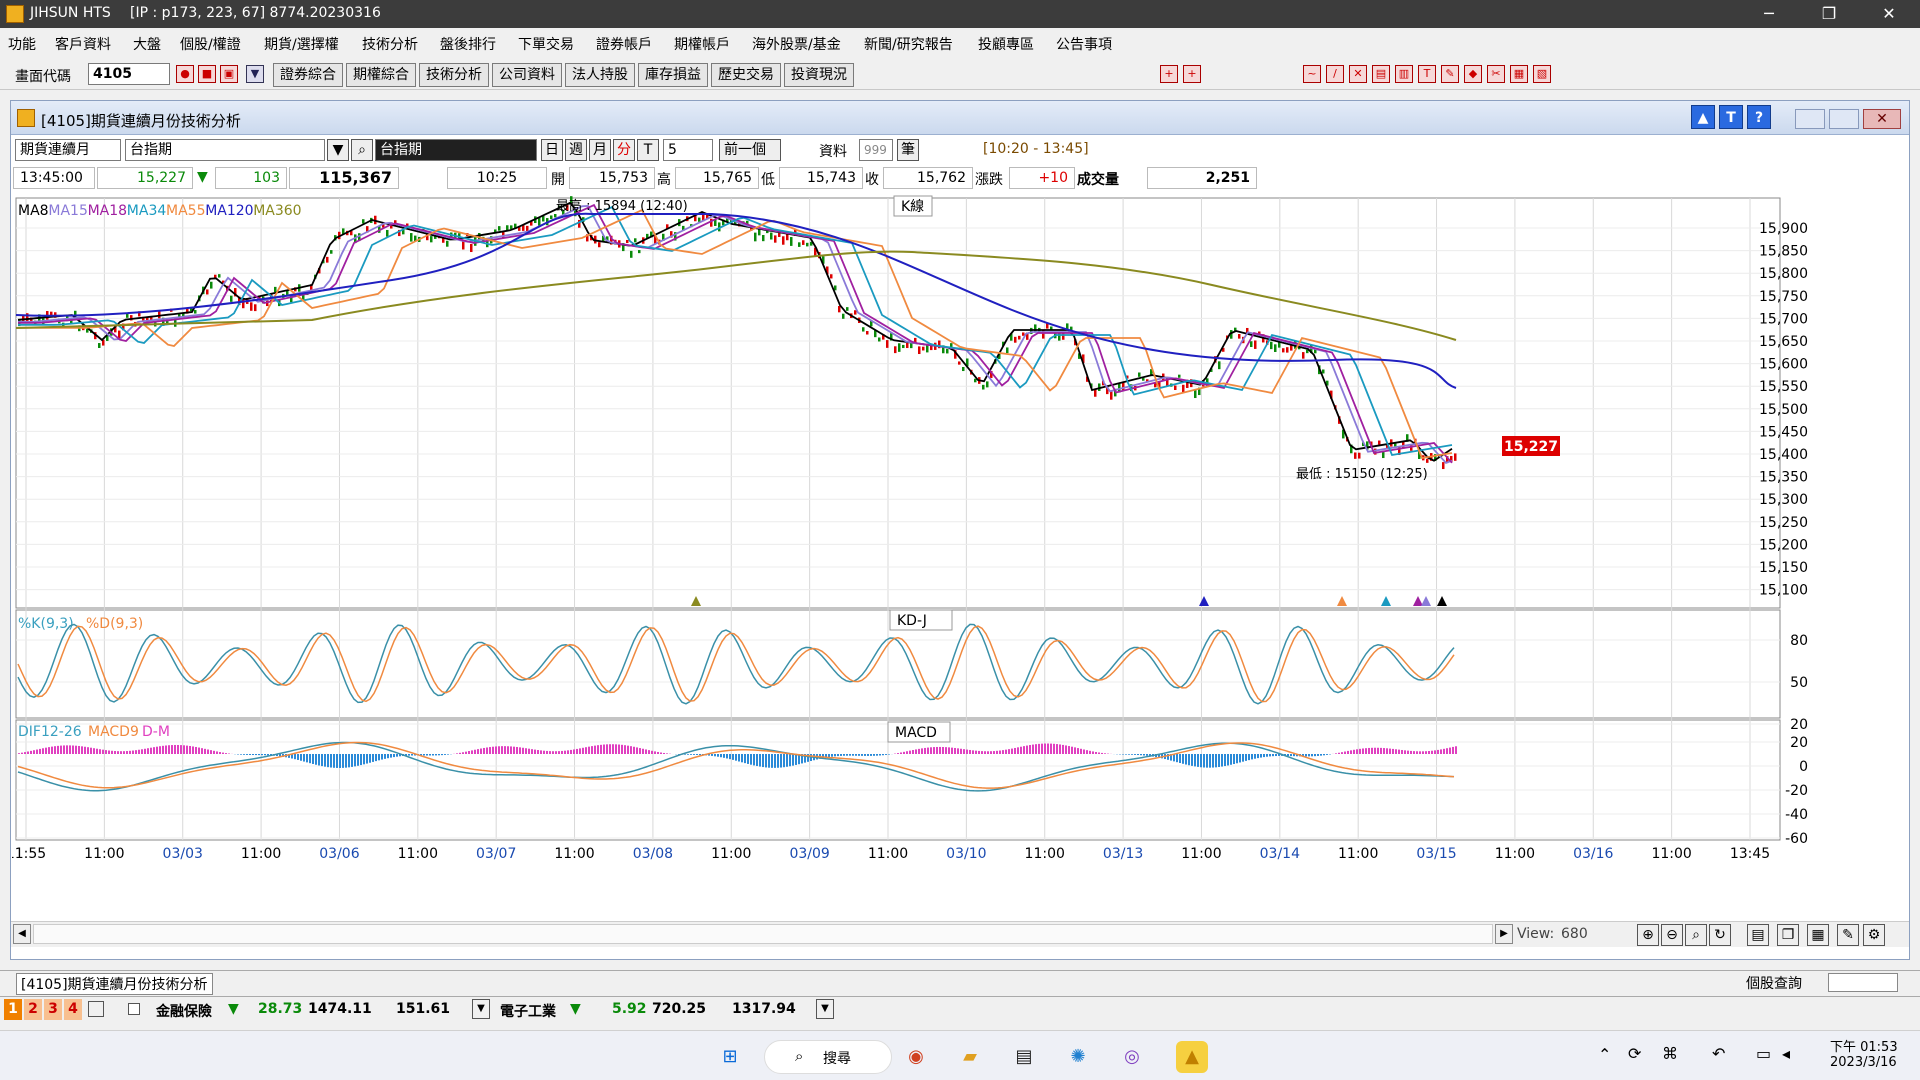 The image size is (1920, 1080). I want to click on minimize-button: ─, so click(1769, 14).